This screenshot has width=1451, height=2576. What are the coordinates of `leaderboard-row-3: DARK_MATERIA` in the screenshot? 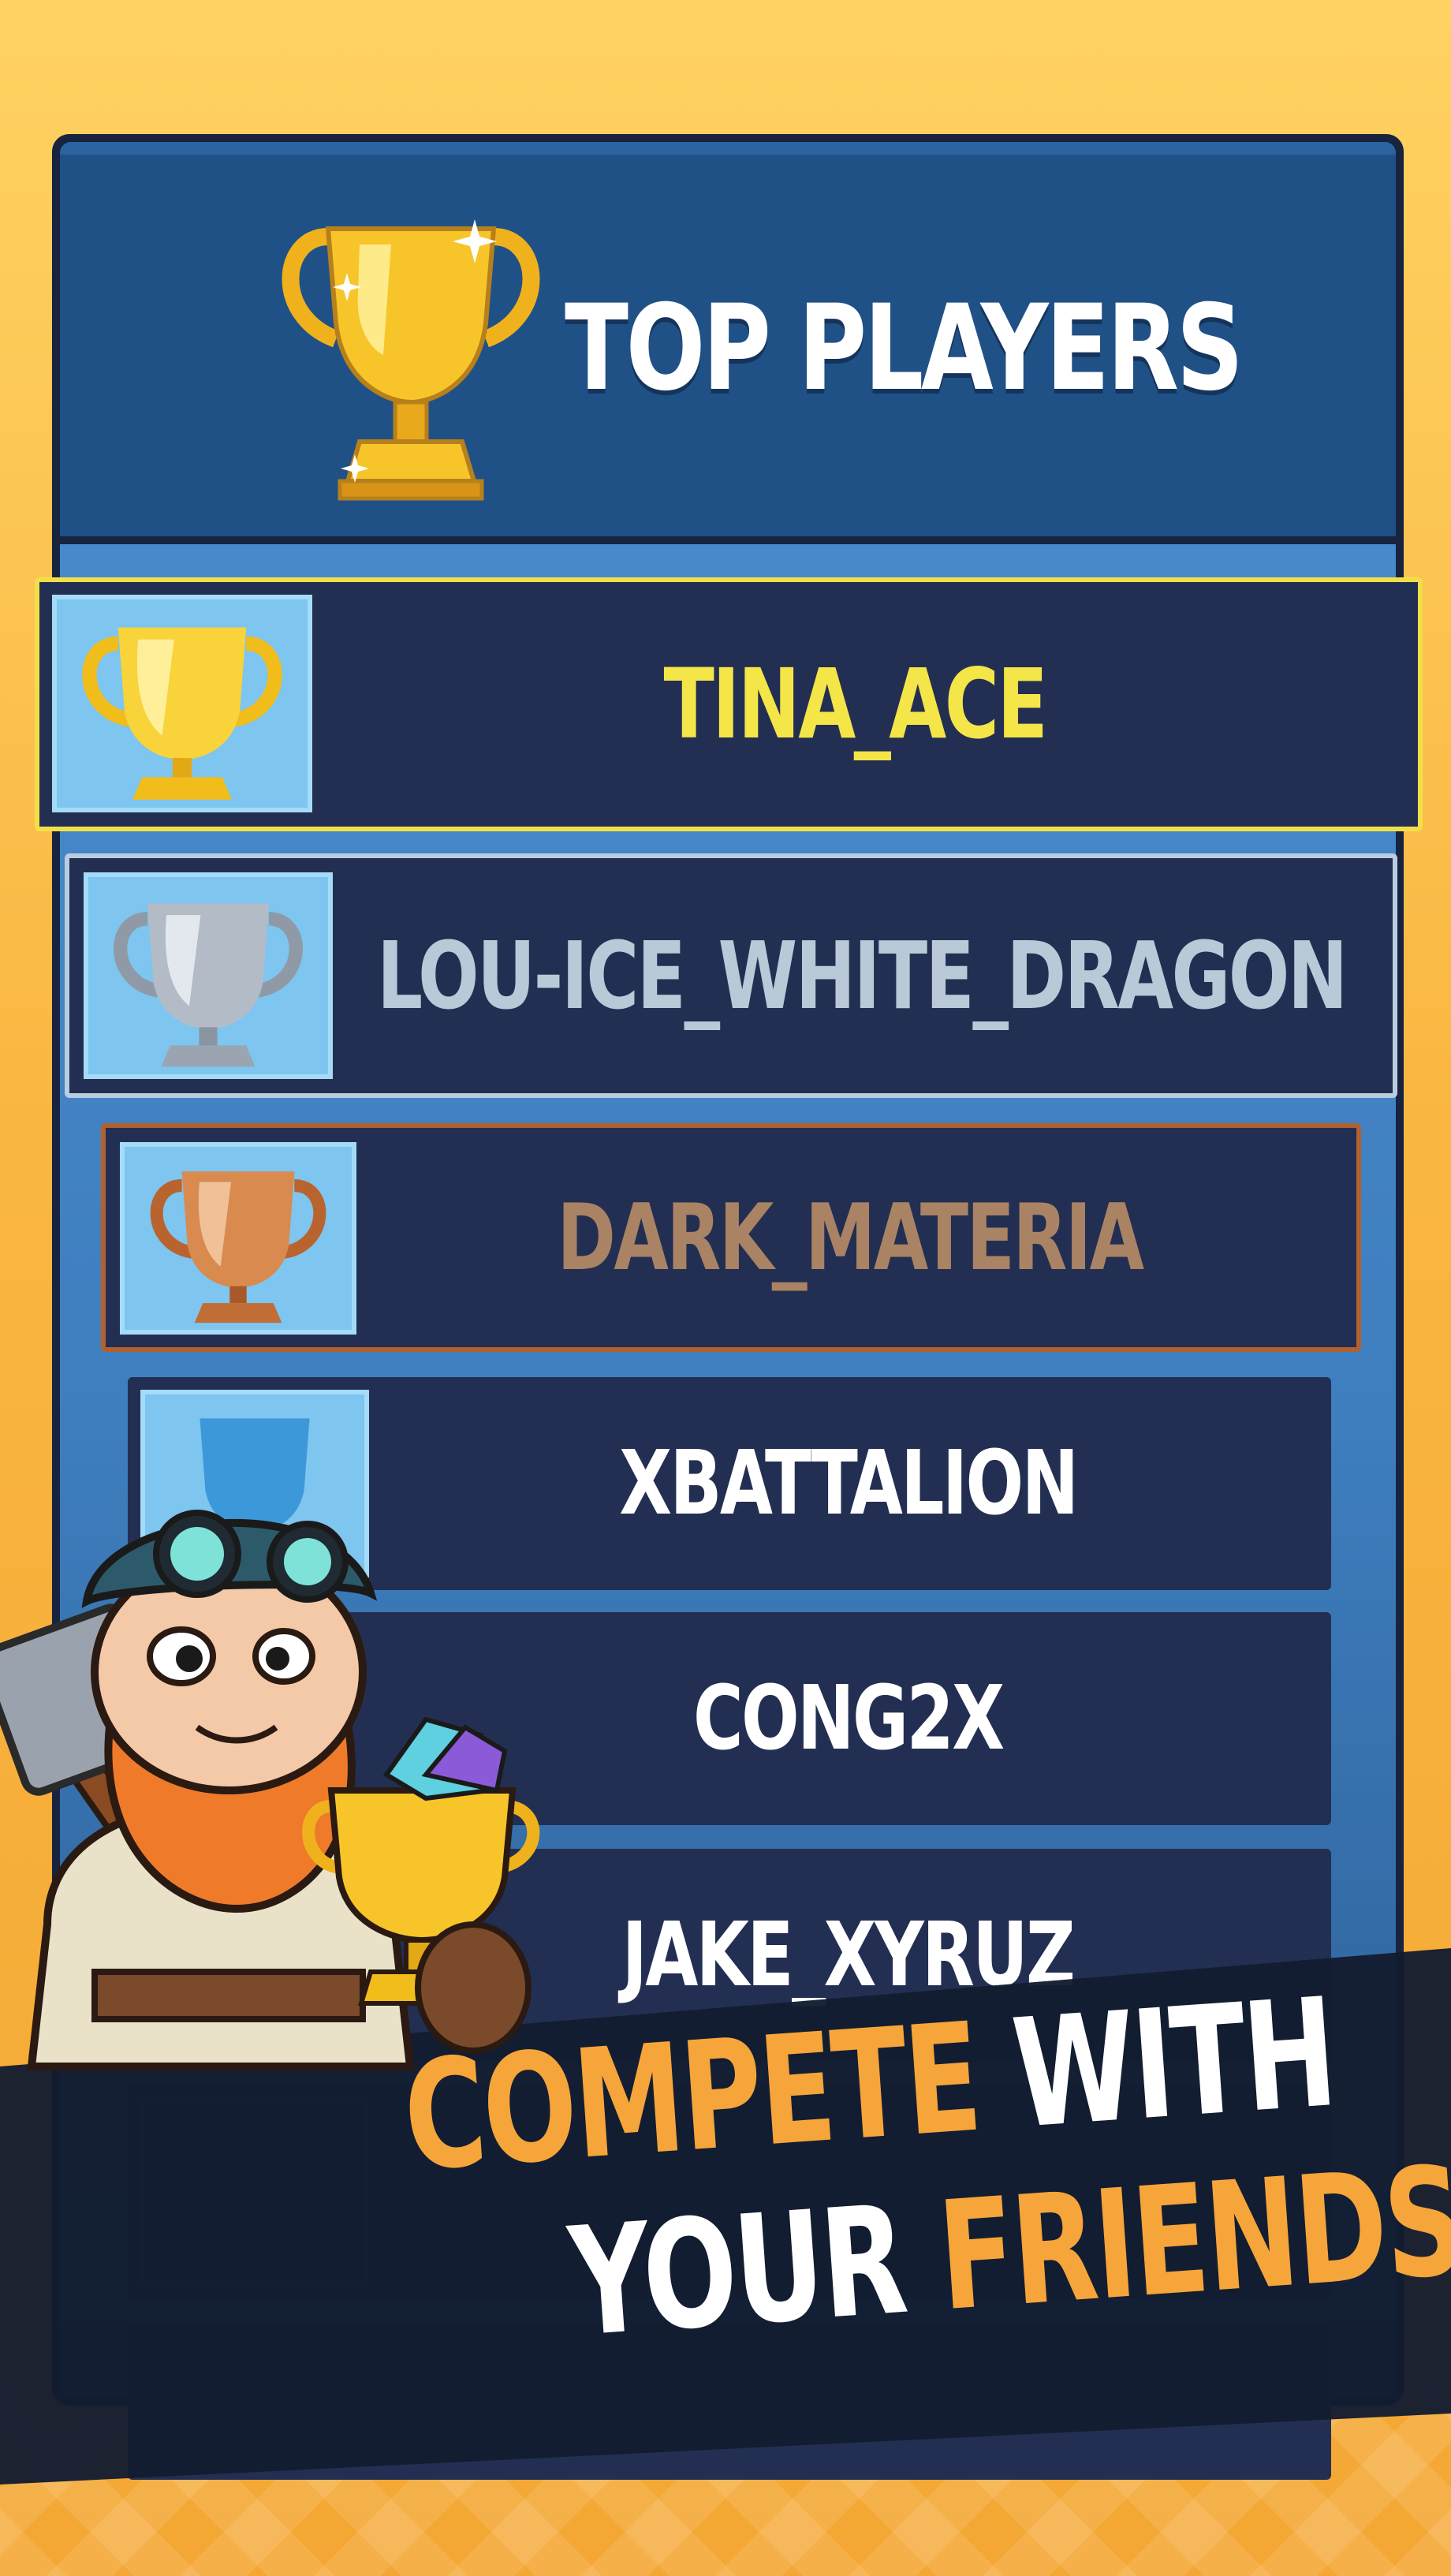 It's located at (731, 1237).